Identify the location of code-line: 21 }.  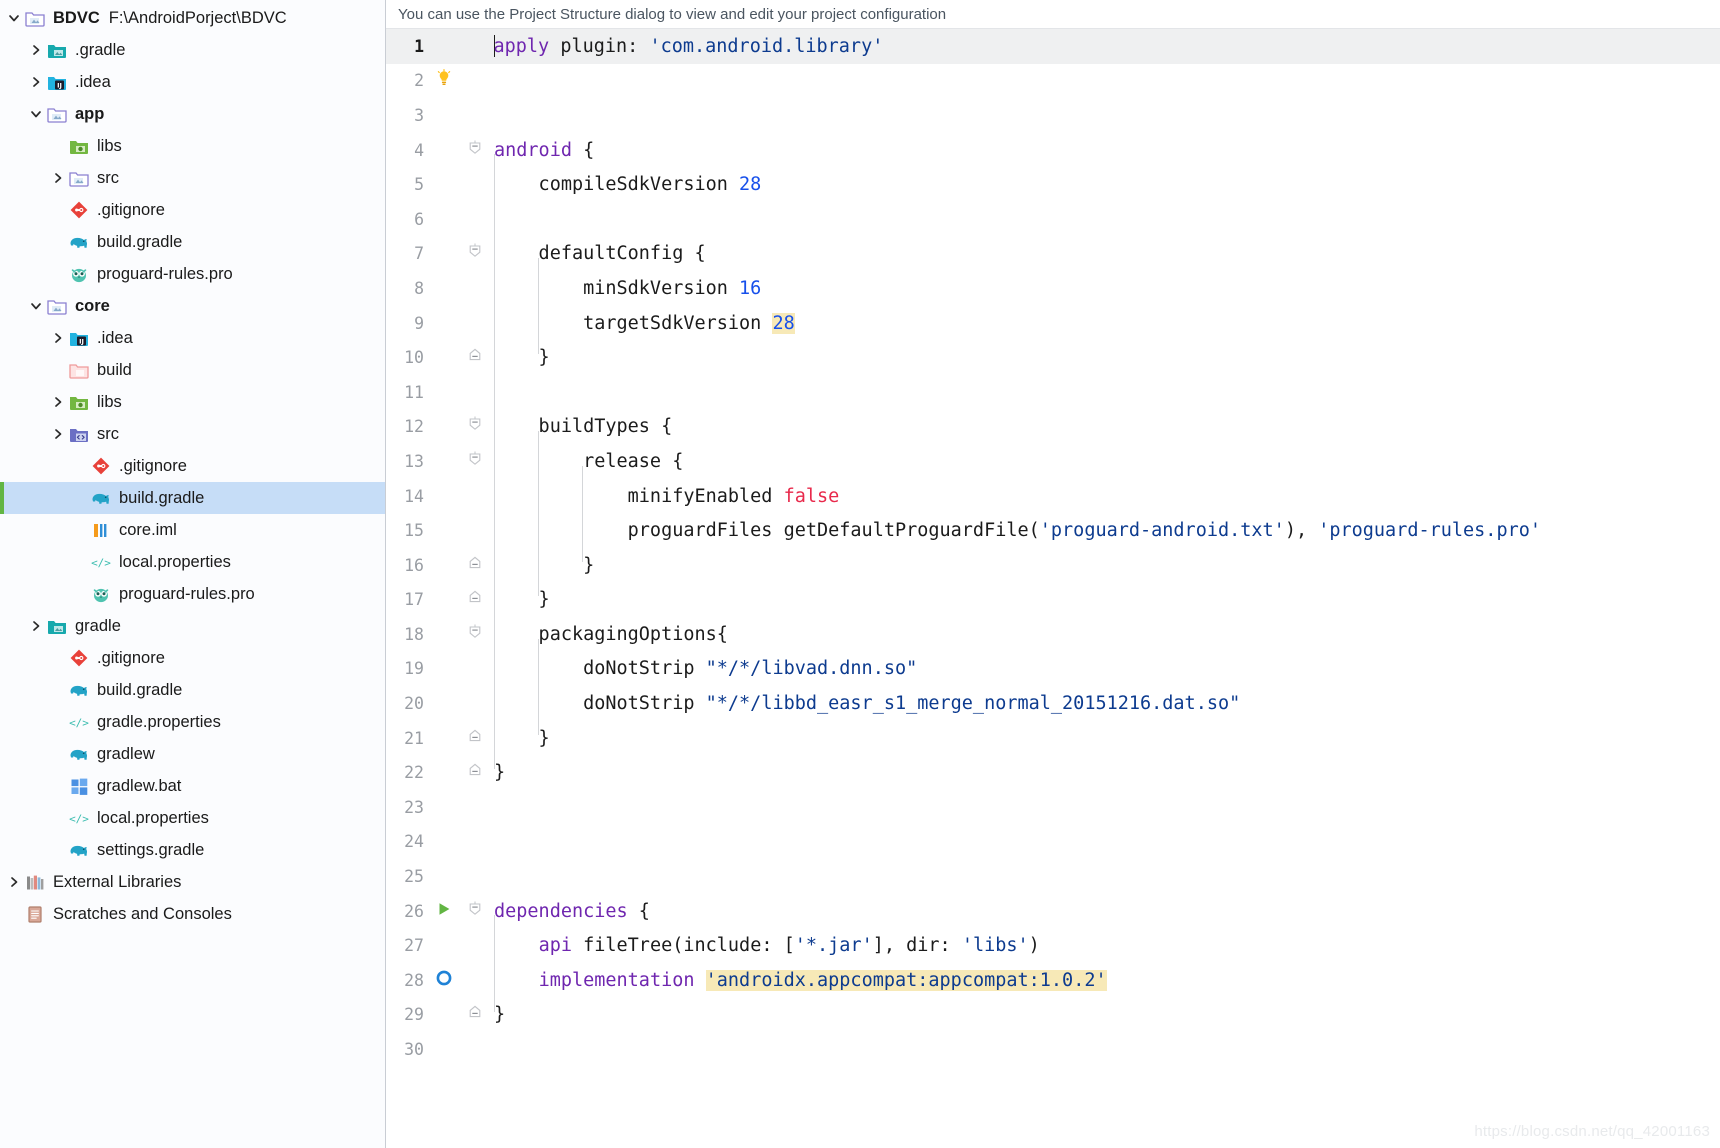
(1053, 738).